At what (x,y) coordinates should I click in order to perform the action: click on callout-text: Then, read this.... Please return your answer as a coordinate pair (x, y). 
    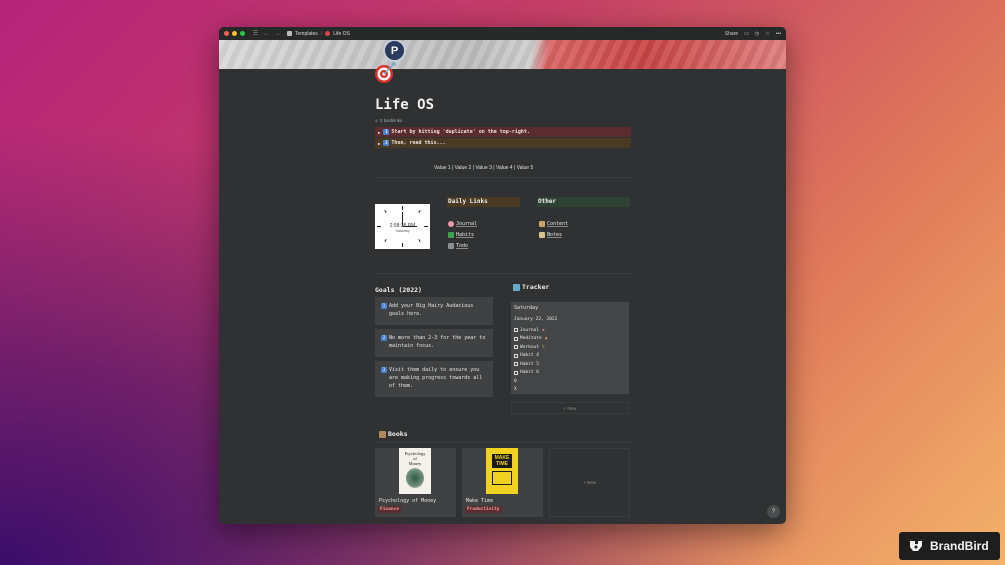
    Looking at the image, I should click on (418, 143).